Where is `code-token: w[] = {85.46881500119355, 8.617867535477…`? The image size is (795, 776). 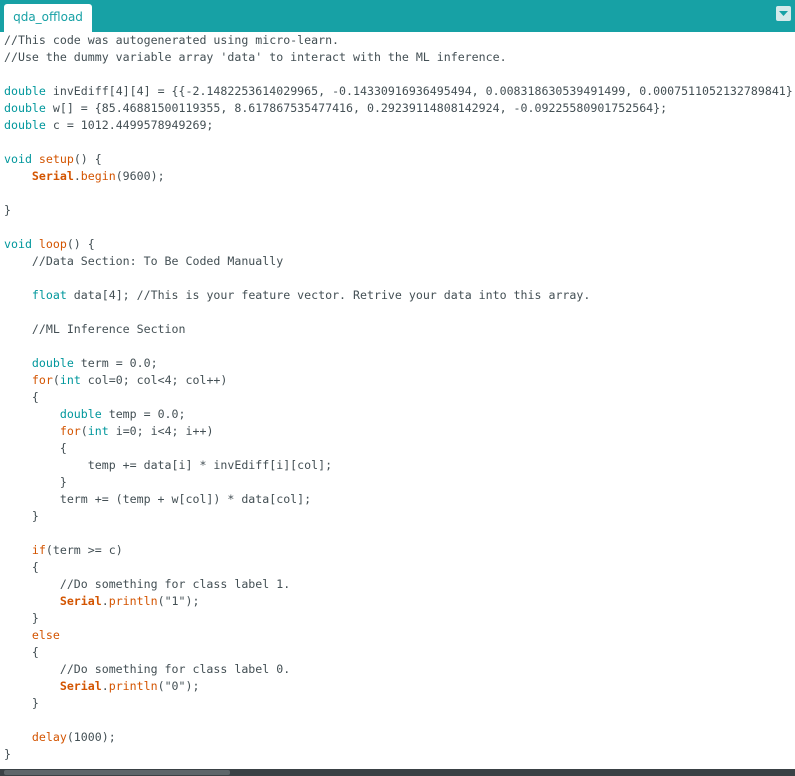 code-token: w[] = {85.46881500119355, 8.617867535477… is located at coordinates (356, 108).